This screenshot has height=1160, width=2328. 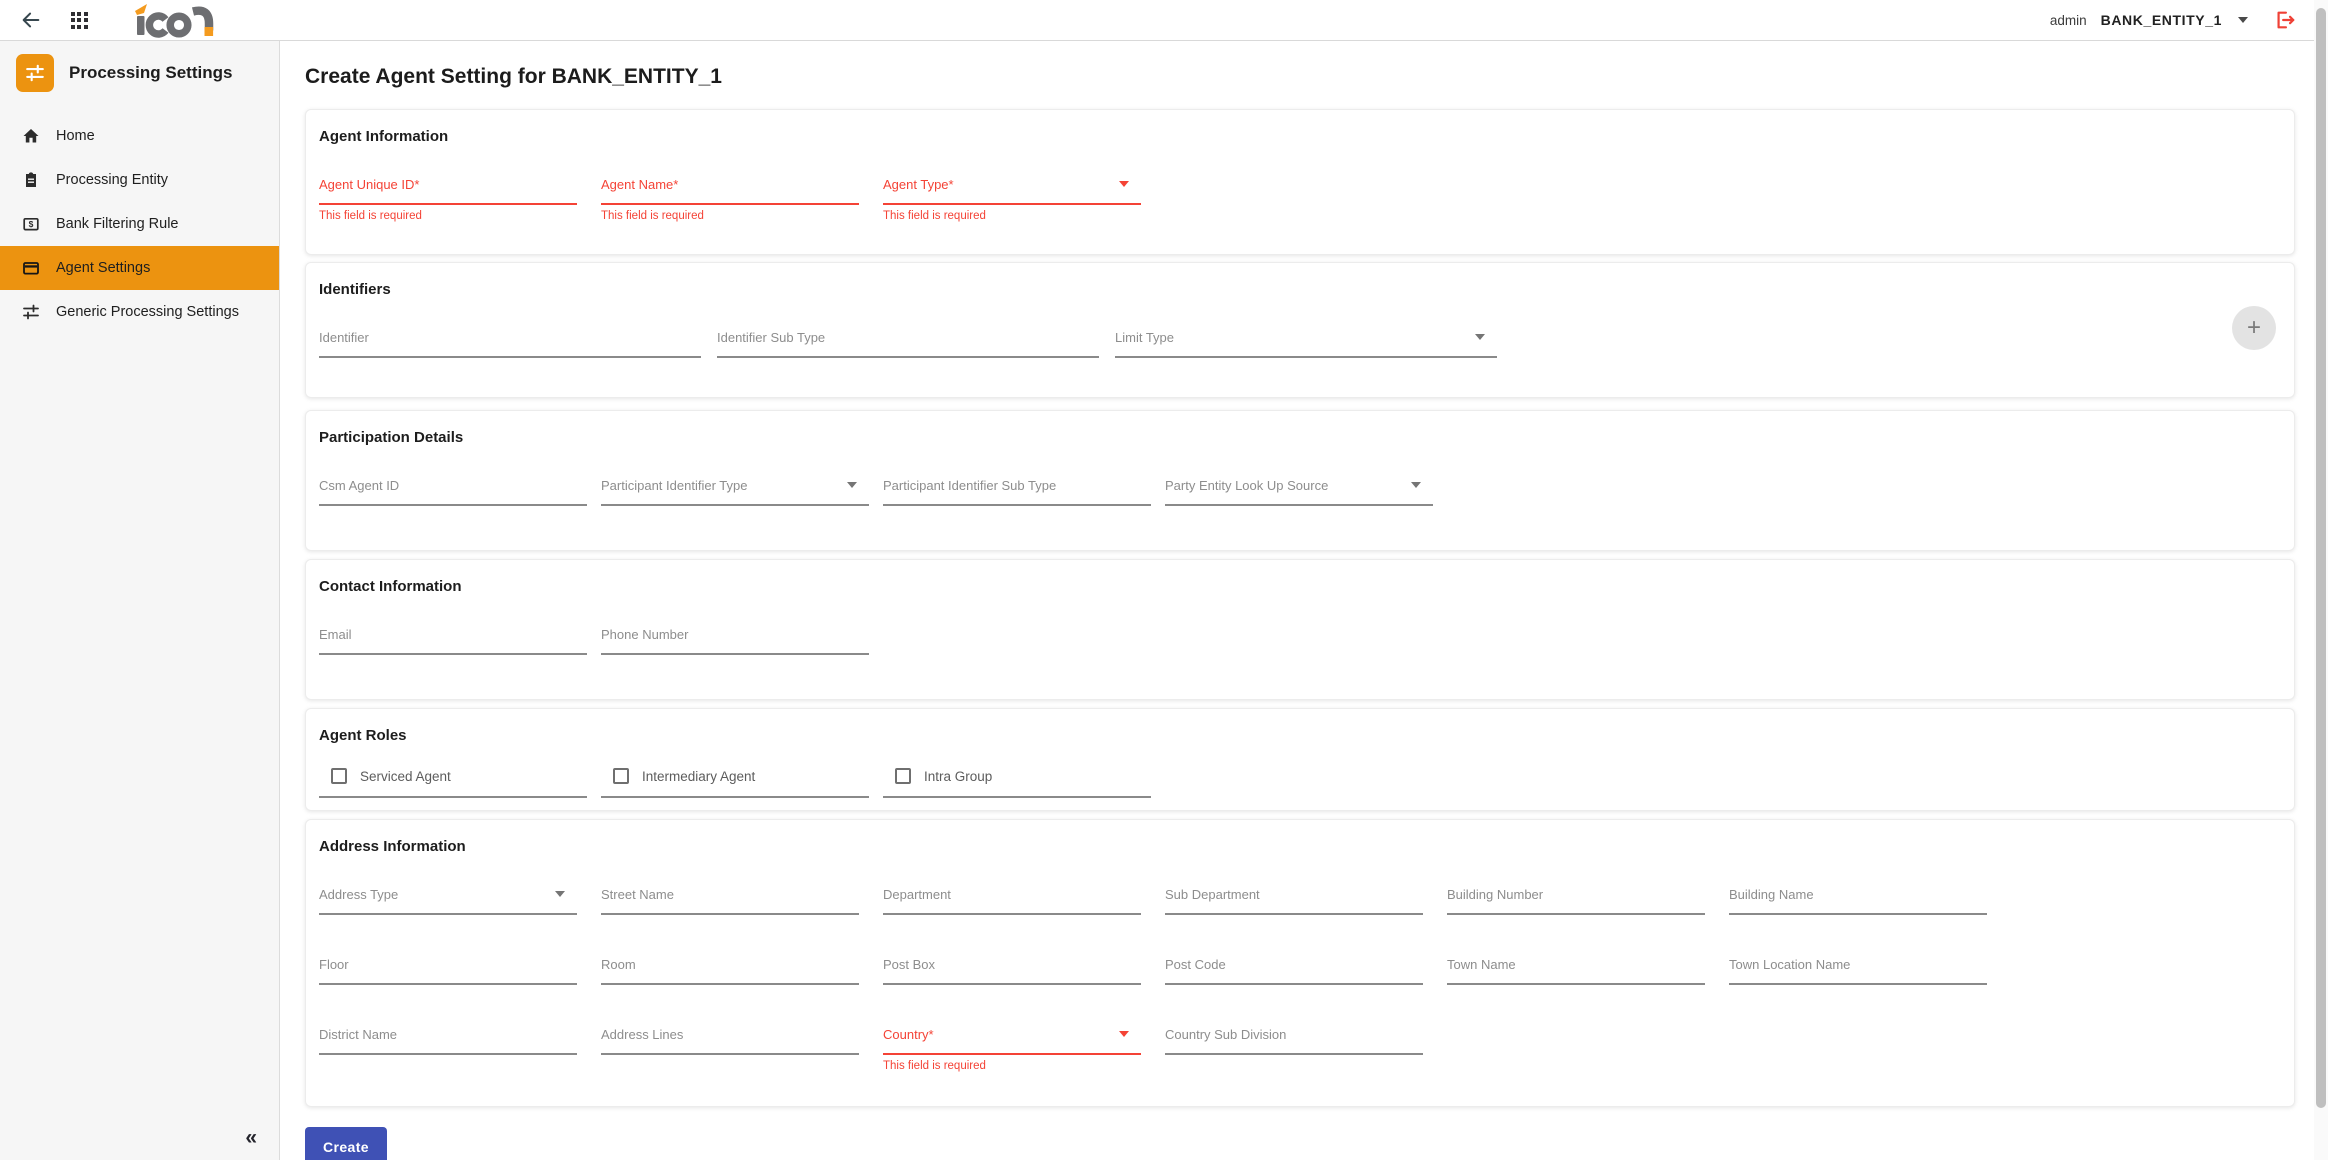 I want to click on field-label: Participant Identifier Type, so click(x=674, y=485).